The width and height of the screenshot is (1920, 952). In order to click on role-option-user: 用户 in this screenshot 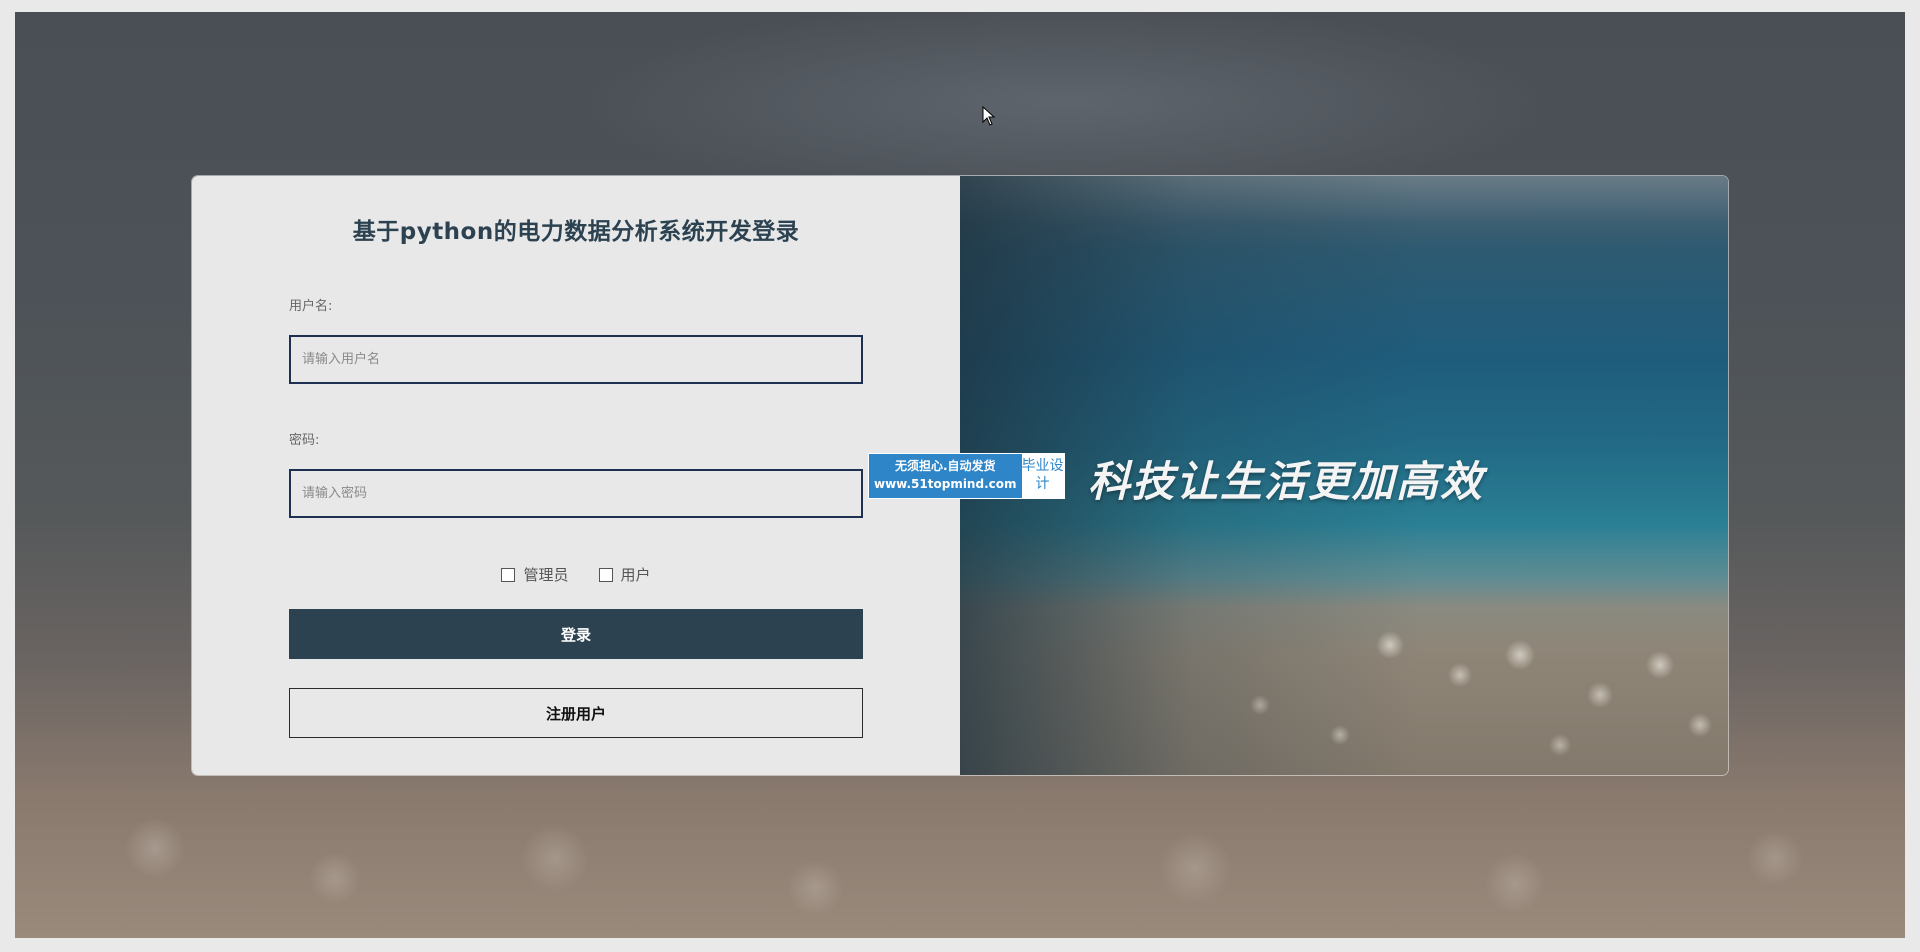, I will do `click(624, 574)`.